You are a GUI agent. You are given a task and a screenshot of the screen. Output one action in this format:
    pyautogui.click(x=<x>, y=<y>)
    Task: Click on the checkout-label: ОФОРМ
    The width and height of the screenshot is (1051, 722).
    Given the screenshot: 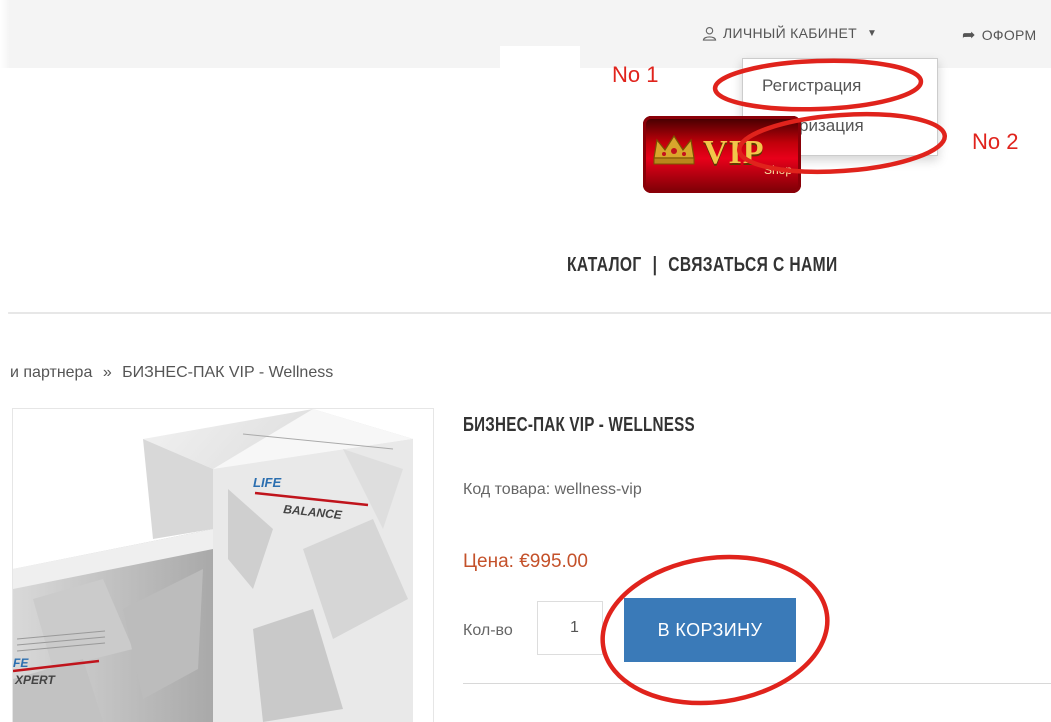 What is the action you would take?
    pyautogui.click(x=1009, y=35)
    